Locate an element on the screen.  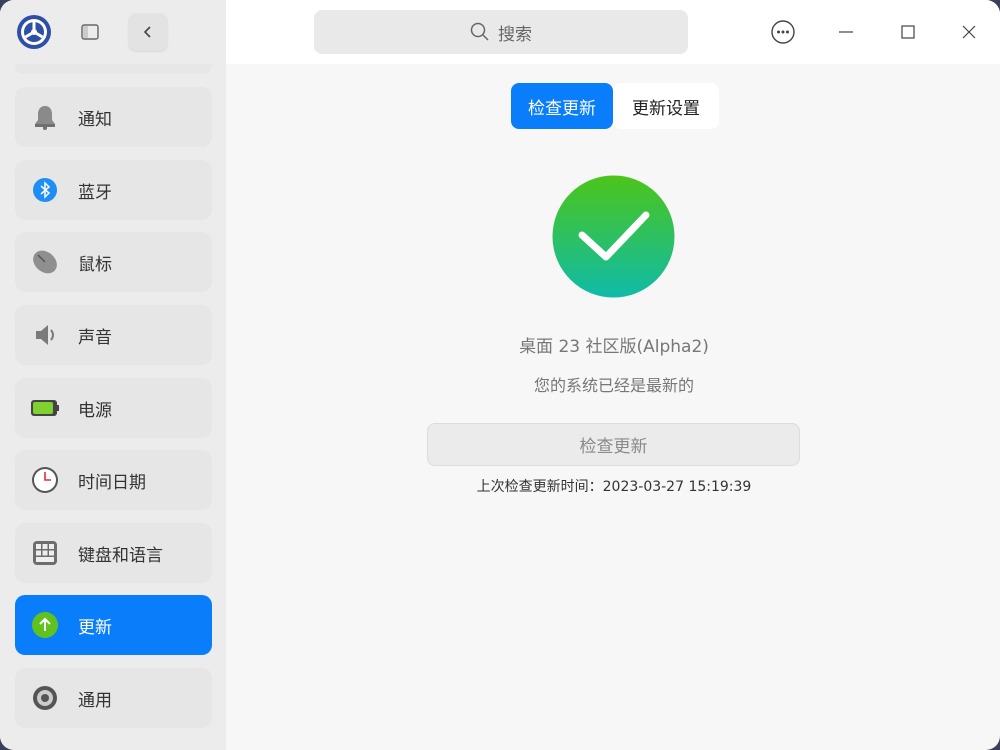
search-icon is located at coordinates (479, 31).